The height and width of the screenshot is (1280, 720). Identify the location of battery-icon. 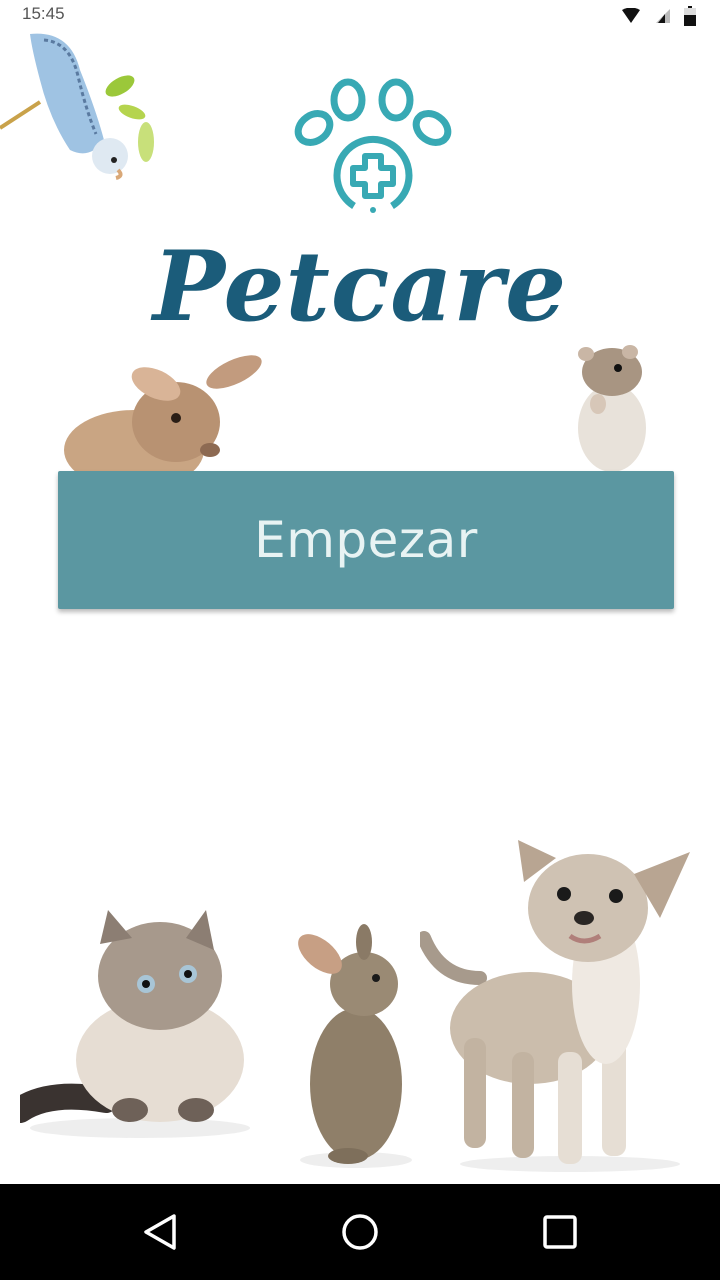
(690, 16).